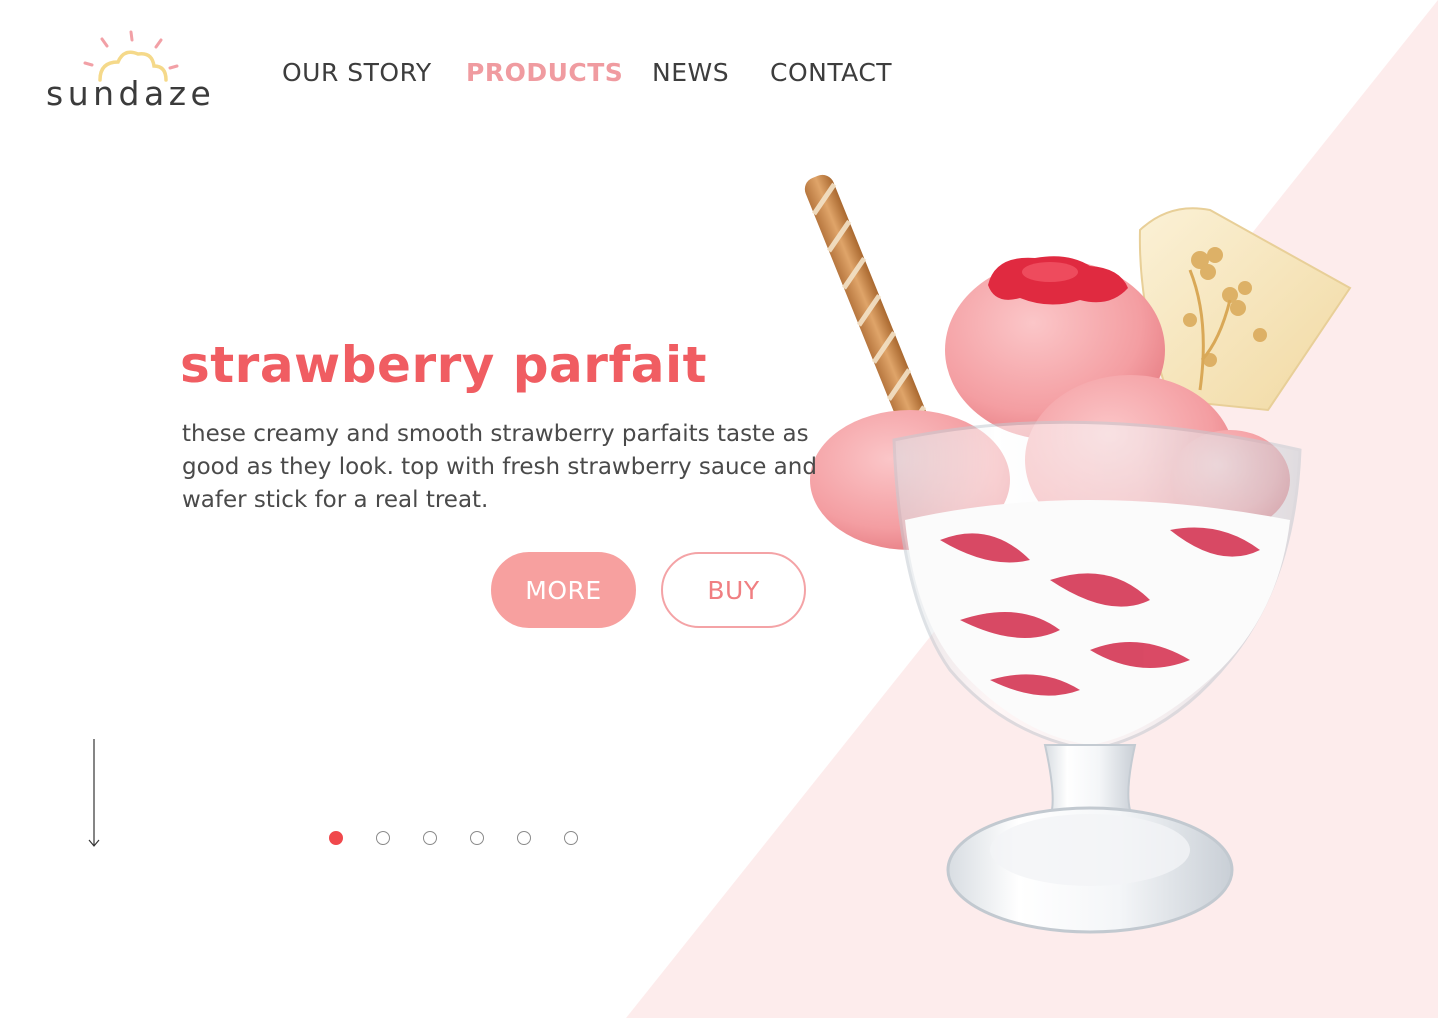  Describe the element at coordinates (563, 590) in the screenshot. I see `more-button: MORE` at that location.